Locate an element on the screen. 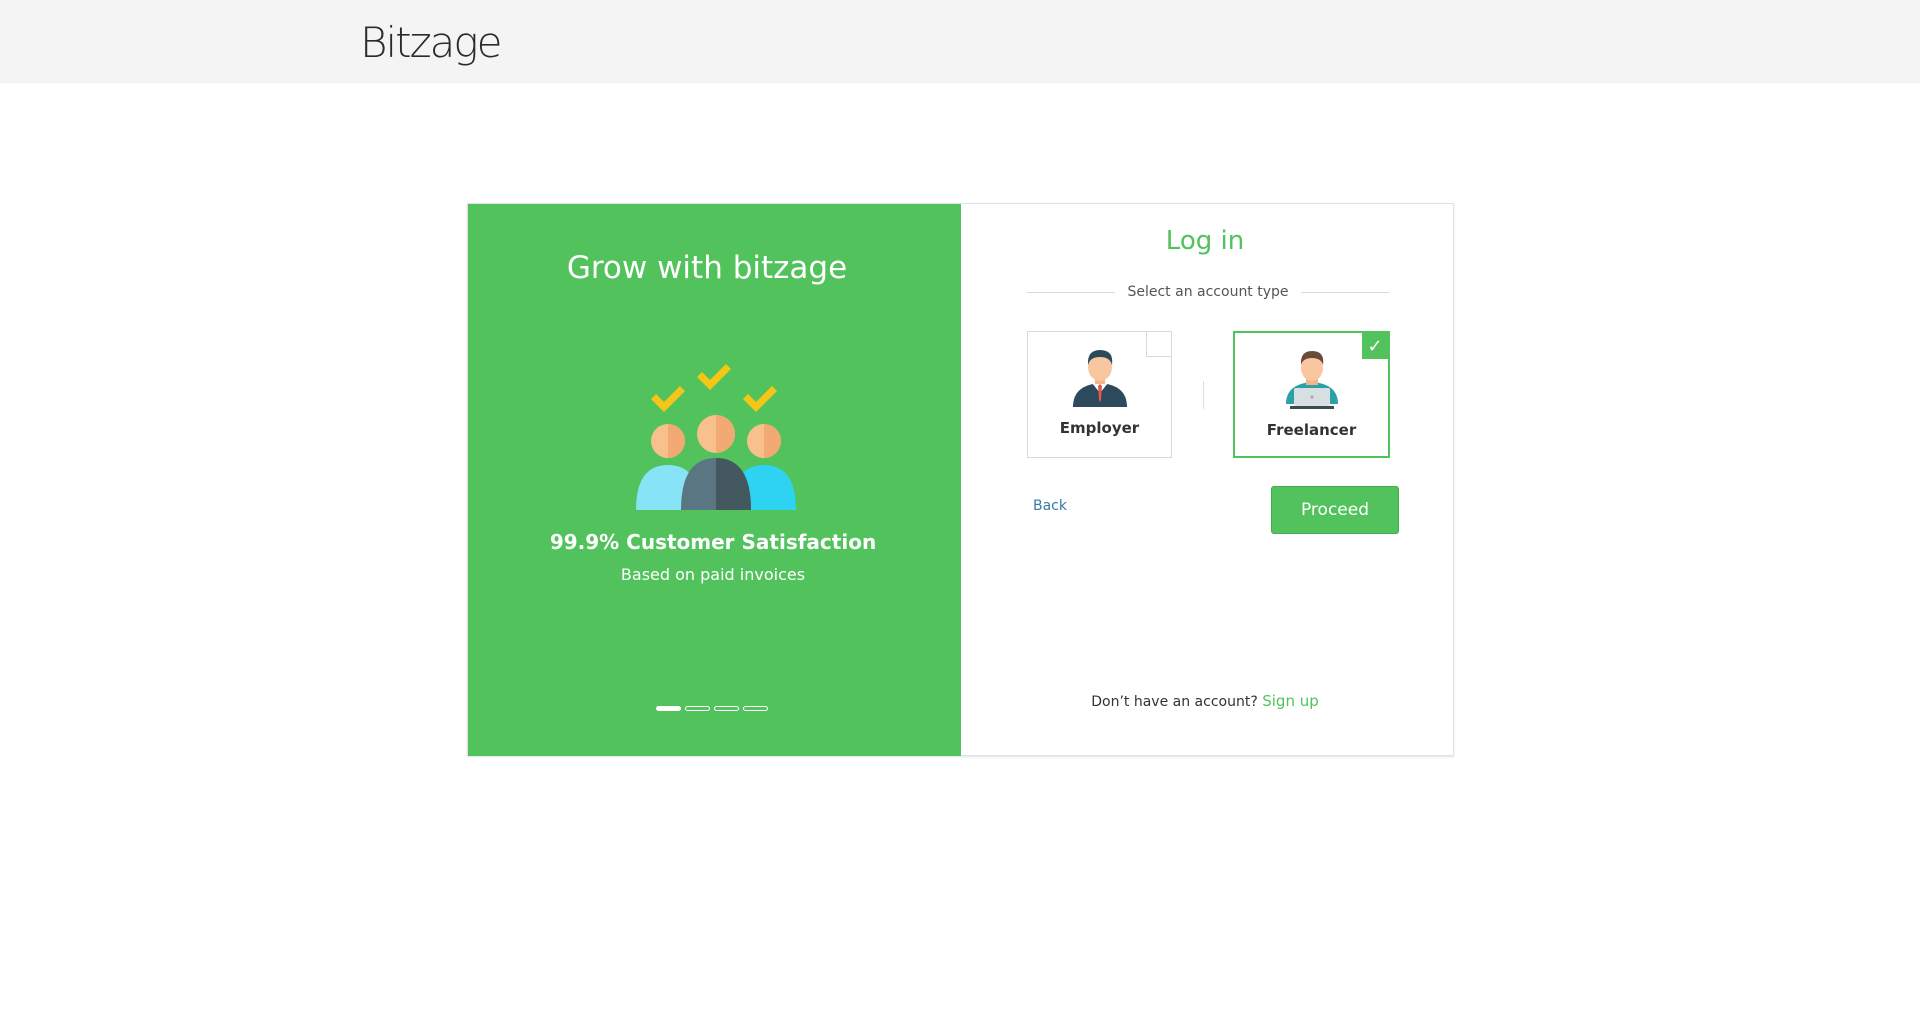 The image size is (1920, 1009). freelancer-checkmark-icon: ✓ is located at coordinates (1375, 346).